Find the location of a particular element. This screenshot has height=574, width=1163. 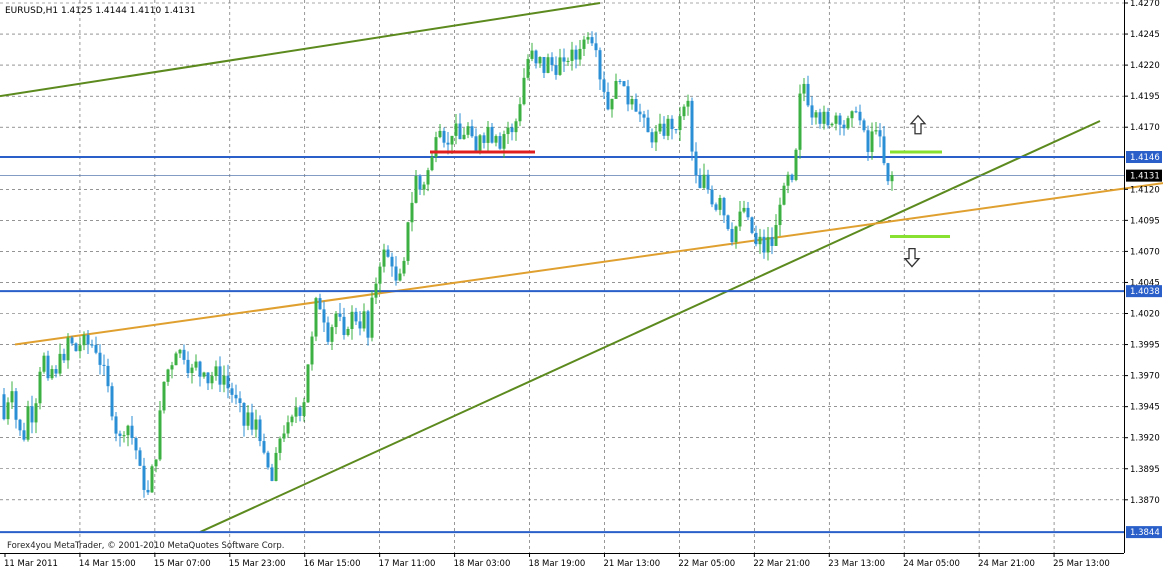

level-price-label: 1.4146 is located at coordinates (1145, 158).